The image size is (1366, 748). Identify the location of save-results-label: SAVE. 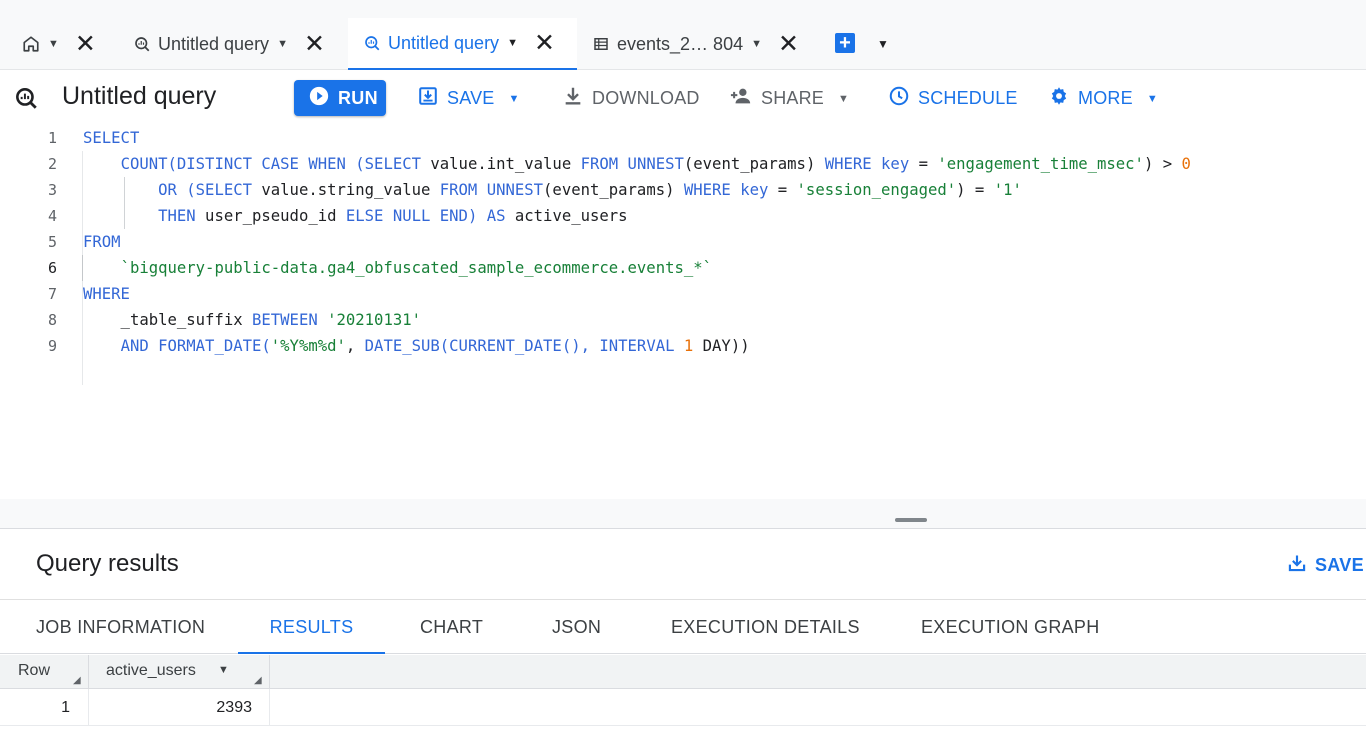
(1339, 565).